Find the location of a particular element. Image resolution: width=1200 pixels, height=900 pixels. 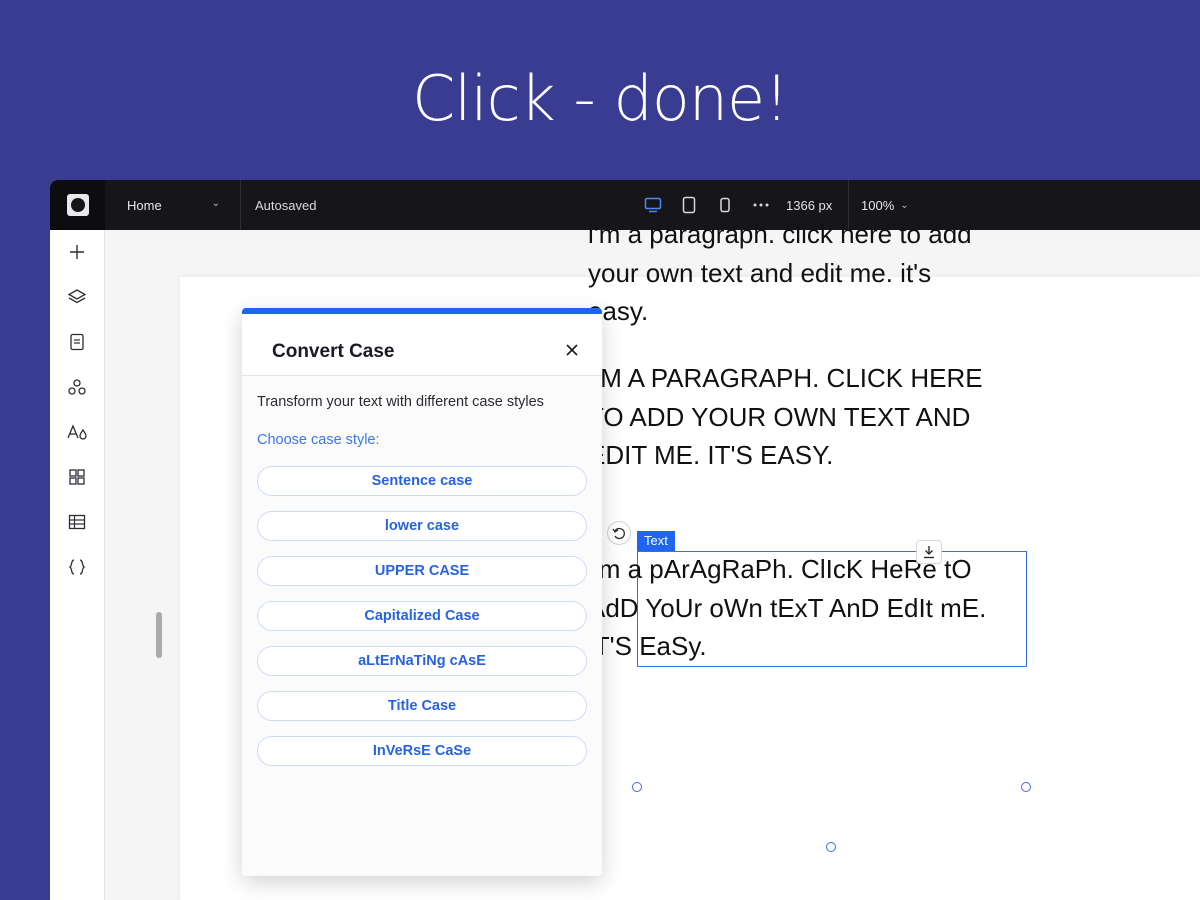

canvas-scrollbar is located at coordinates (159, 635).